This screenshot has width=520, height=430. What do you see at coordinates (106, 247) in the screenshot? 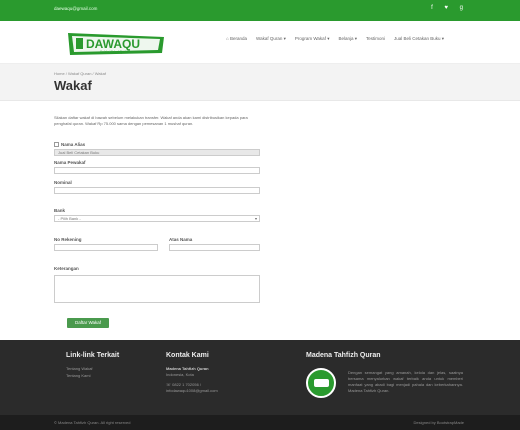
I see `rekening-input` at bounding box center [106, 247].